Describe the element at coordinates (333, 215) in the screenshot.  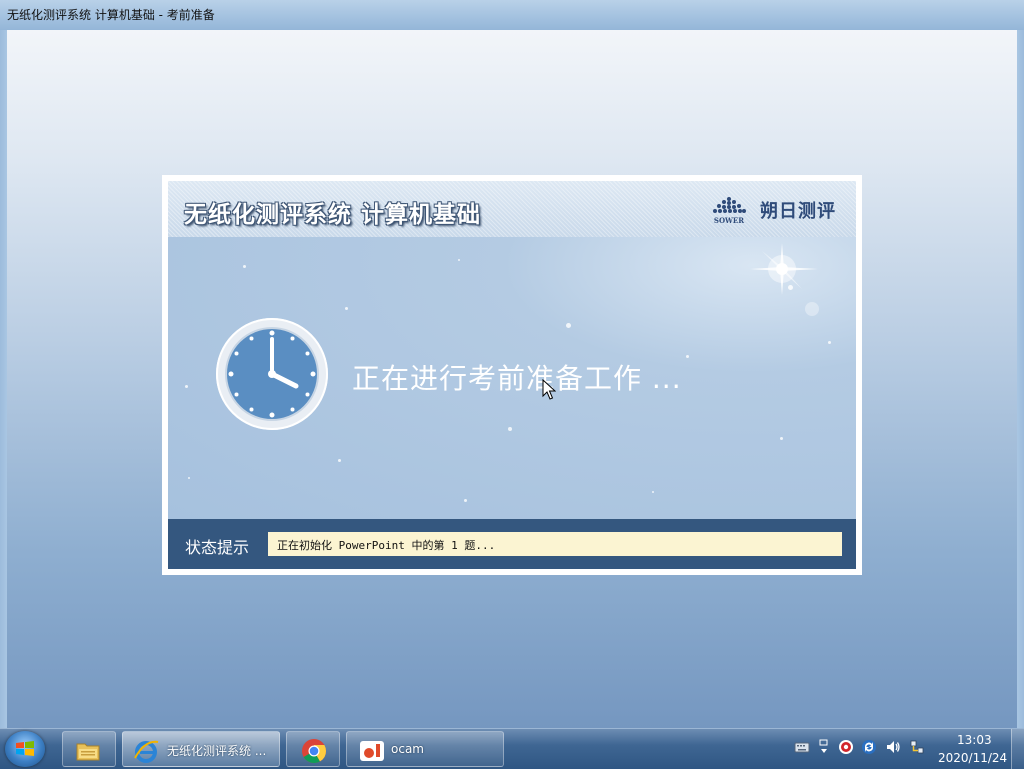
I see `splash-title: 无纸化测评系统 计算机基础` at that location.